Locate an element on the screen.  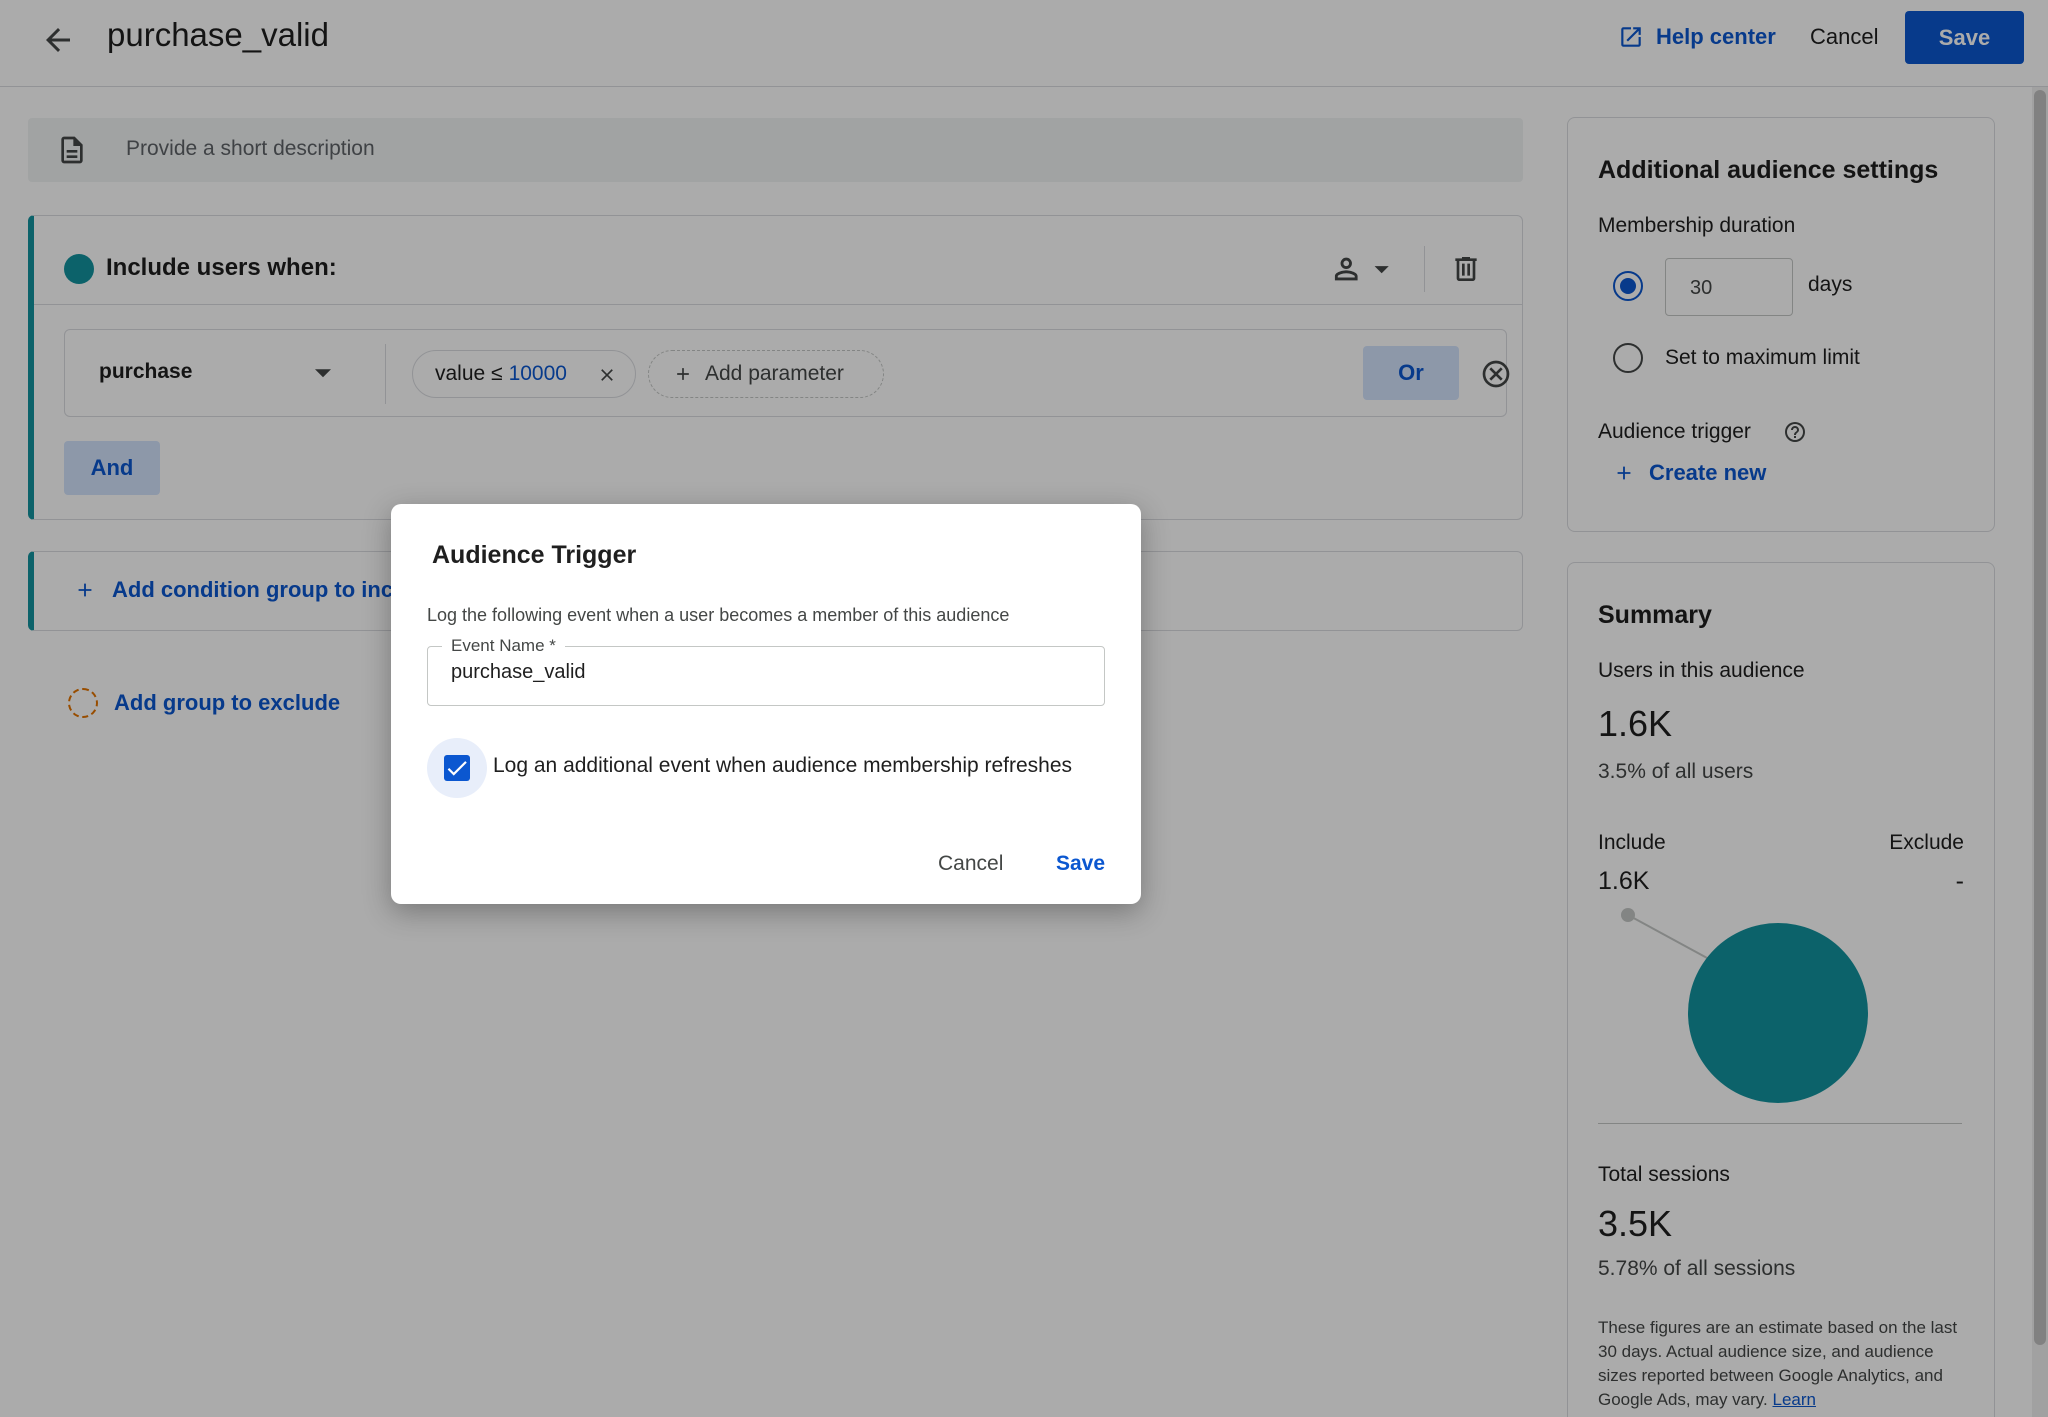
event-name-field: Event Name * purchase_valid is located at coordinates (766, 671).